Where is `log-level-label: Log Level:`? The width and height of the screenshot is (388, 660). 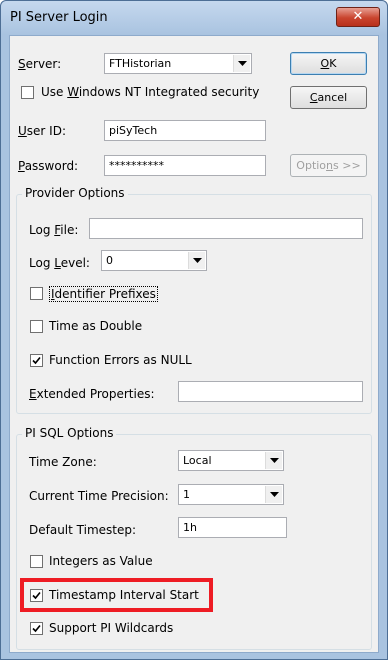
log-level-label: Log Level: is located at coordinates (59, 263).